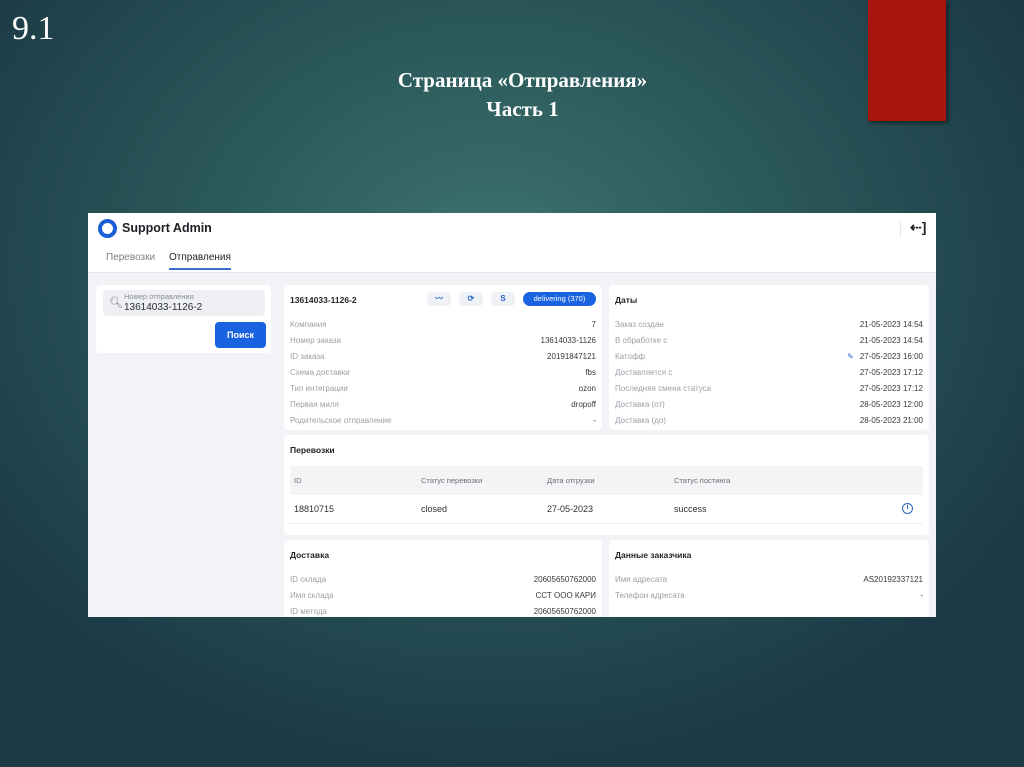 This screenshot has height=767, width=1024. Describe the element at coordinates (439, 299) in the screenshot. I see `chart-button: 〰` at that location.